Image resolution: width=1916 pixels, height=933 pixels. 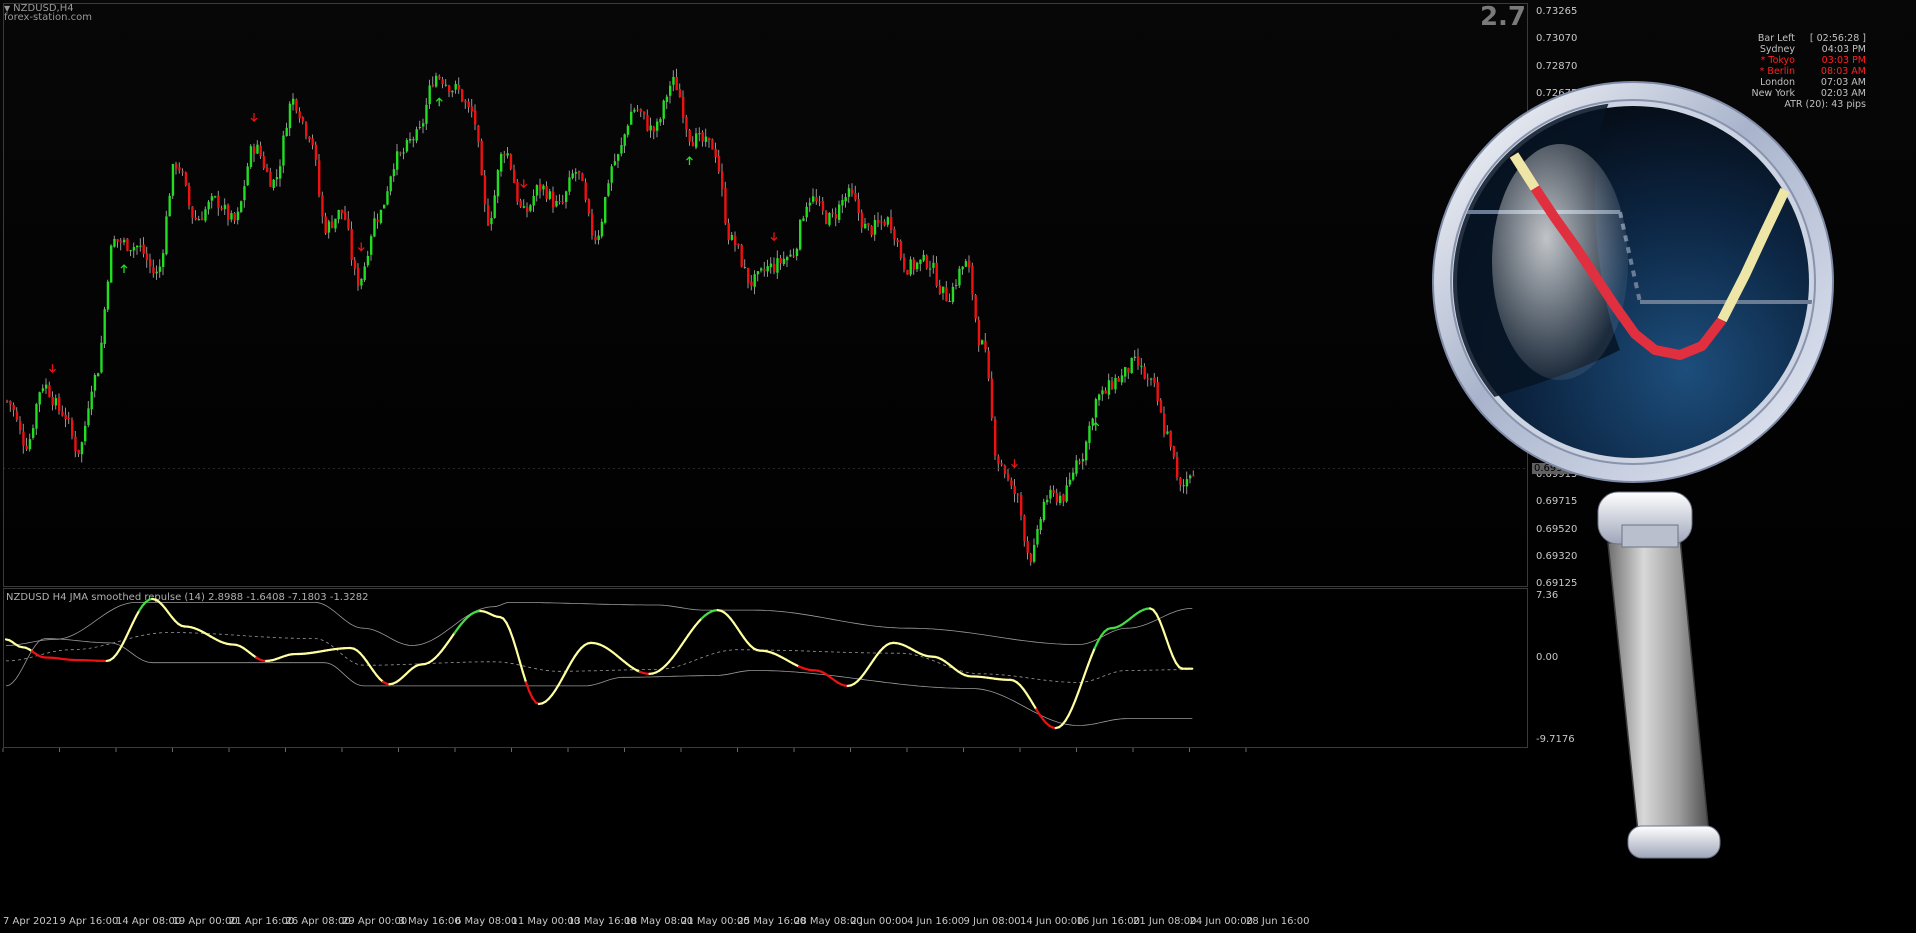 What do you see at coordinates (1014, 464) in the screenshot?
I see `sell-arrow` at bounding box center [1014, 464].